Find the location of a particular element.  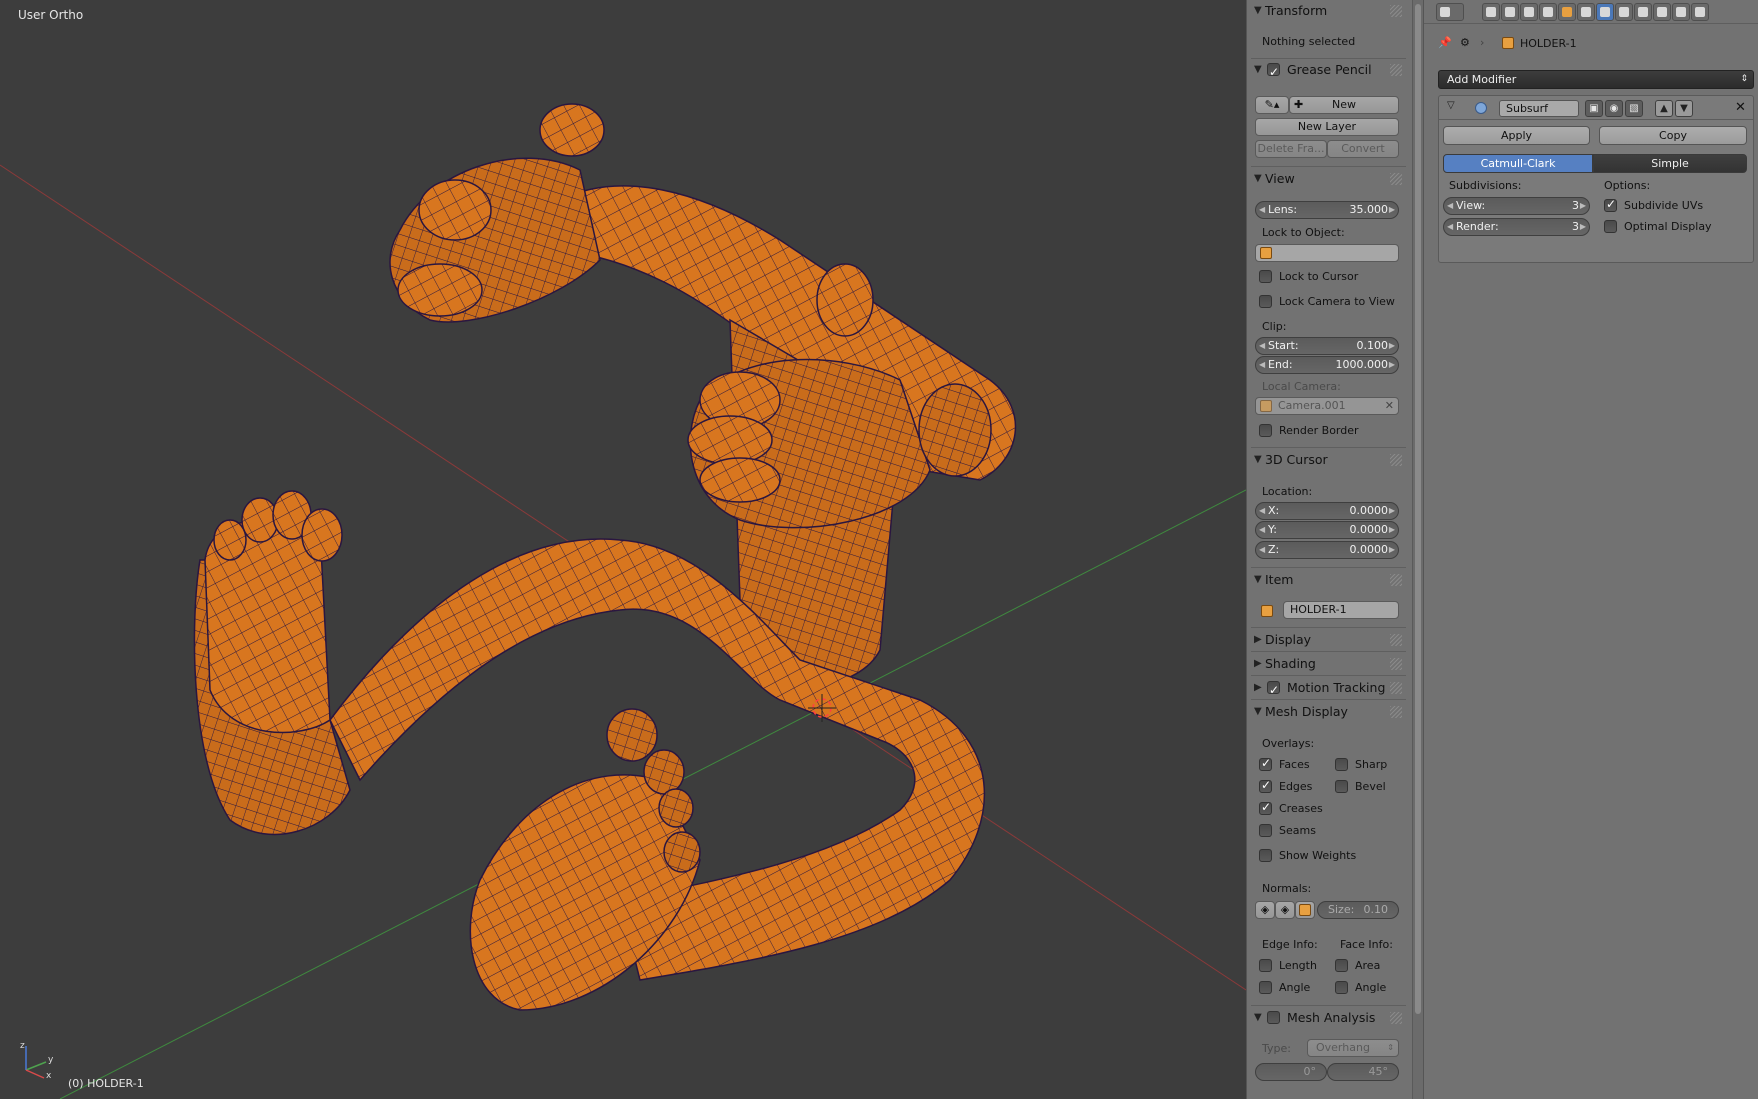

clear-icon: ✕ is located at coordinates (1389, 406).